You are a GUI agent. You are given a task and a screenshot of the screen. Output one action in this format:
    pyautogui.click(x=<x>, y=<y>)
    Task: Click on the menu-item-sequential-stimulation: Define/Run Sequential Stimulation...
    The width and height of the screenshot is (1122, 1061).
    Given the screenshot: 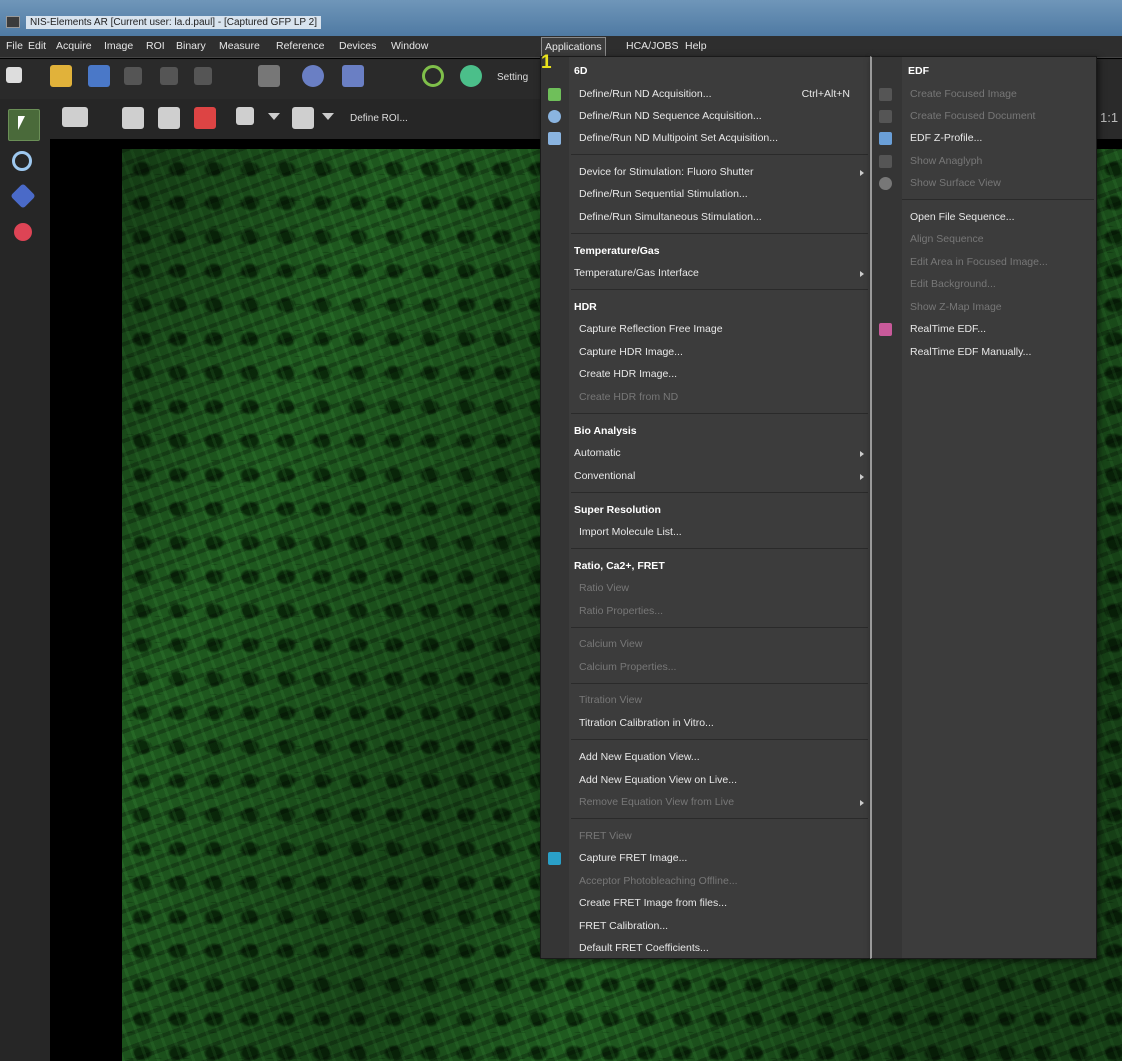 What is the action you would take?
    pyautogui.click(x=705, y=195)
    